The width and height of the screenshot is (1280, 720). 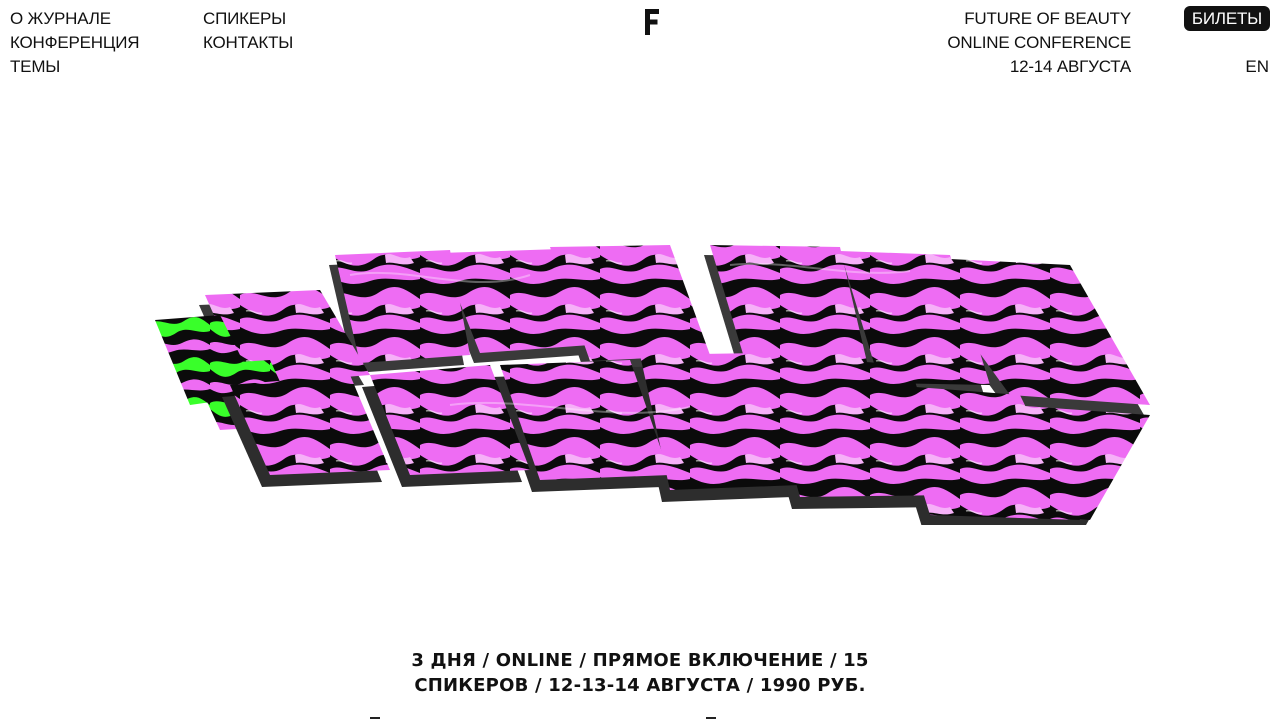 I want to click on nav-link-conference: КОНФЕРЕНЦИЯ, so click(x=75, y=43).